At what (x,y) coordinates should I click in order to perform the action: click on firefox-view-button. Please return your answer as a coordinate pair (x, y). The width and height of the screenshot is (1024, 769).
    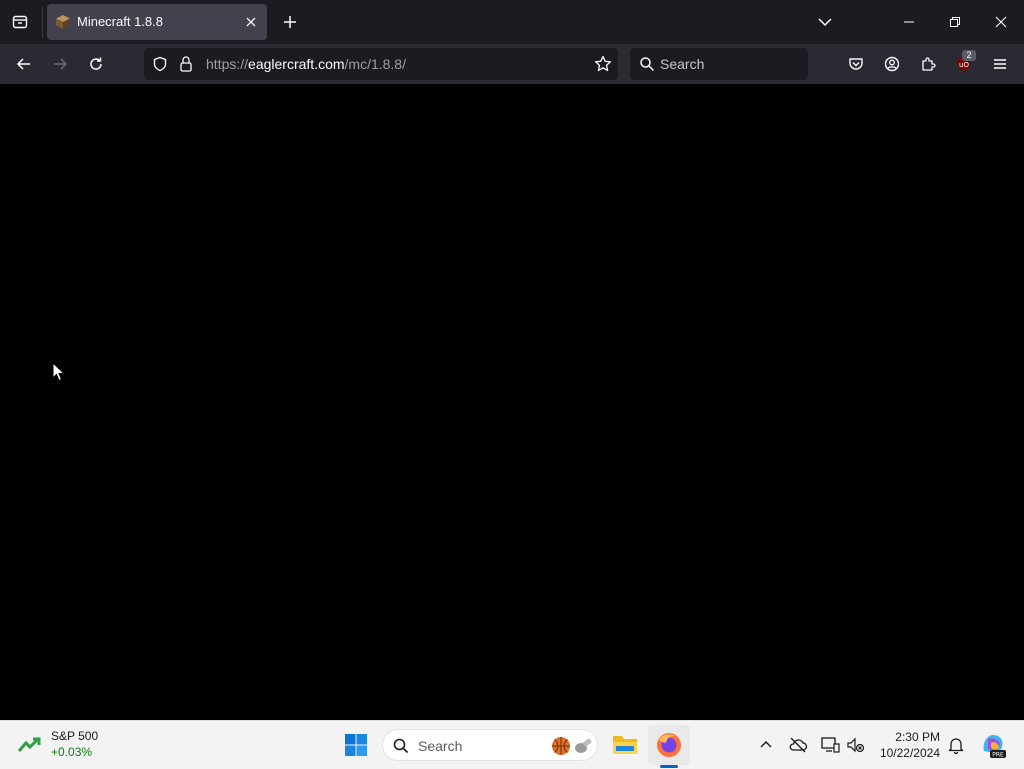
    Looking at the image, I should click on (20, 22).